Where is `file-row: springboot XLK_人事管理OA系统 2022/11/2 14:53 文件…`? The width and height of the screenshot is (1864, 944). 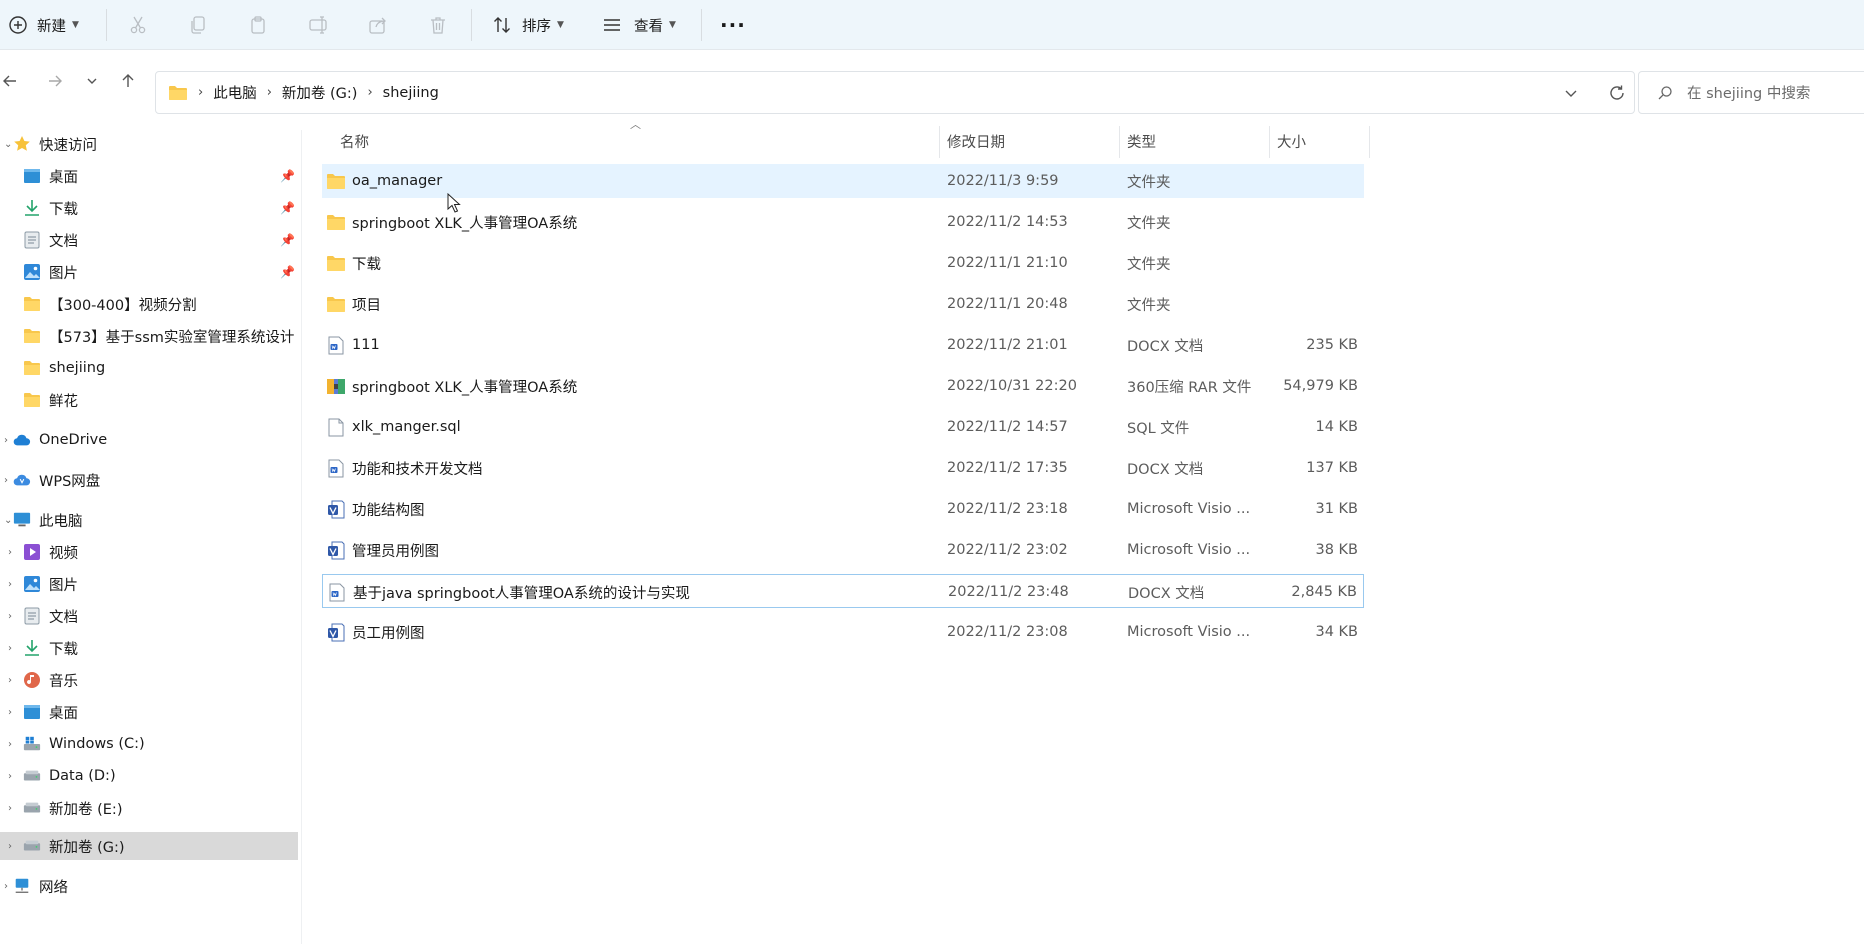 file-row: springboot XLK_人事管理OA系统 2022/11/2 14:53 文件… is located at coordinates (843, 222).